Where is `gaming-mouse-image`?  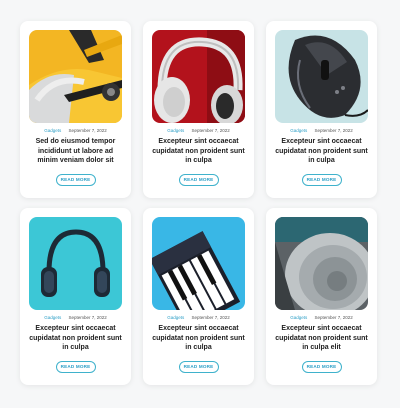
gaming-mouse-image is located at coordinates (321, 76).